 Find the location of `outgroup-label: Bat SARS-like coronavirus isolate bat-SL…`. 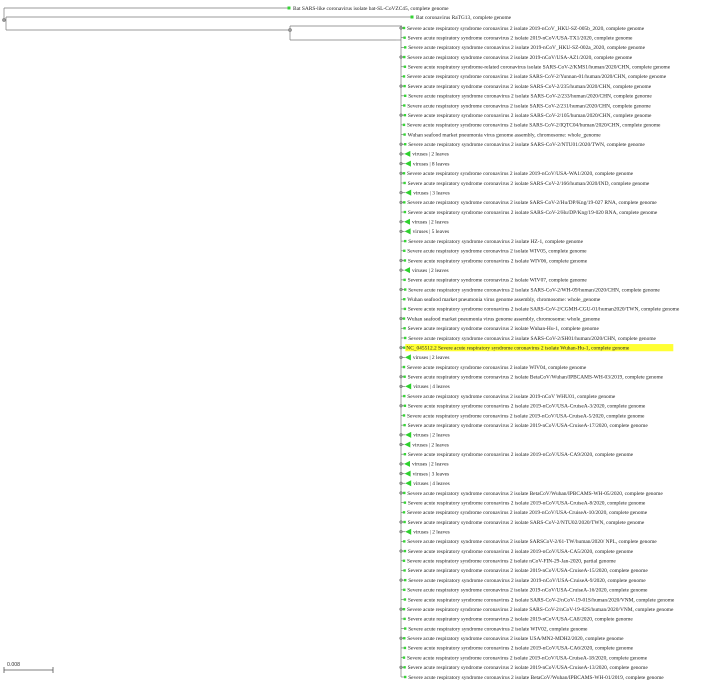

outgroup-label: Bat SARS-like coronavirus isolate bat-SL… is located at coordinates (371, 9).